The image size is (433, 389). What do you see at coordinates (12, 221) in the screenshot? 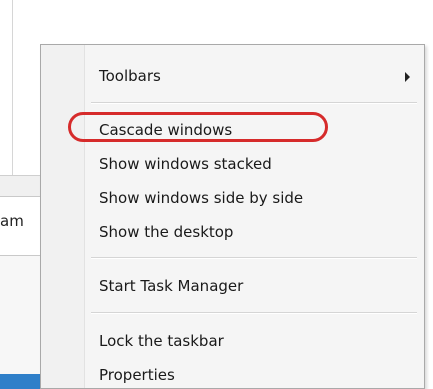
I see `background-field-text: am` at bounding box center [12, 221].